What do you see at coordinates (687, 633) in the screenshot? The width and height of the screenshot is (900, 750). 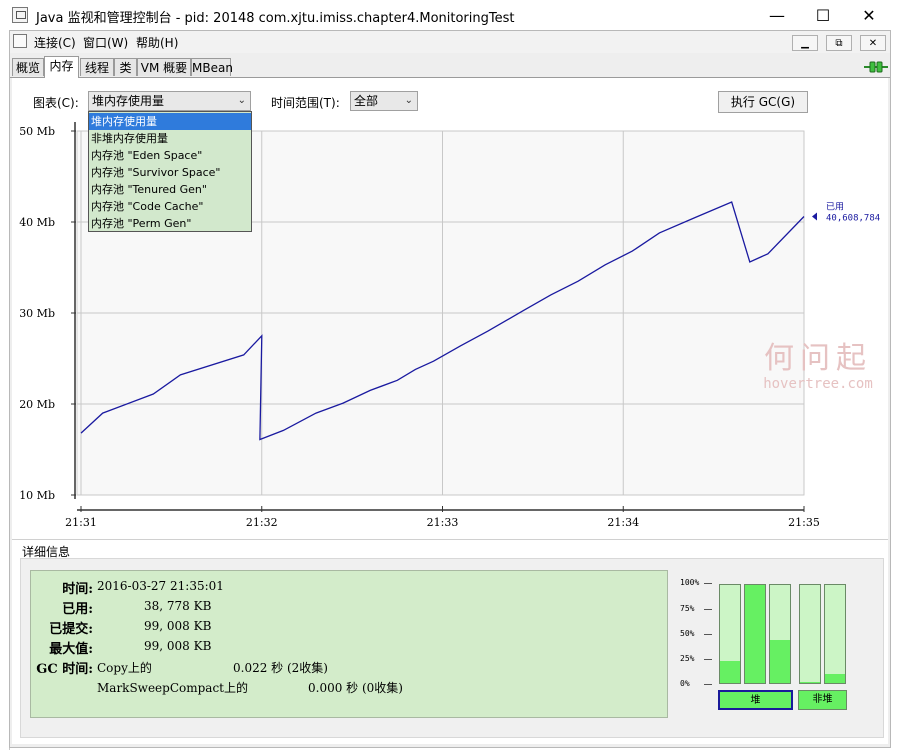 I see `pct-label-50: 50%` at bounding box center [687, 633].